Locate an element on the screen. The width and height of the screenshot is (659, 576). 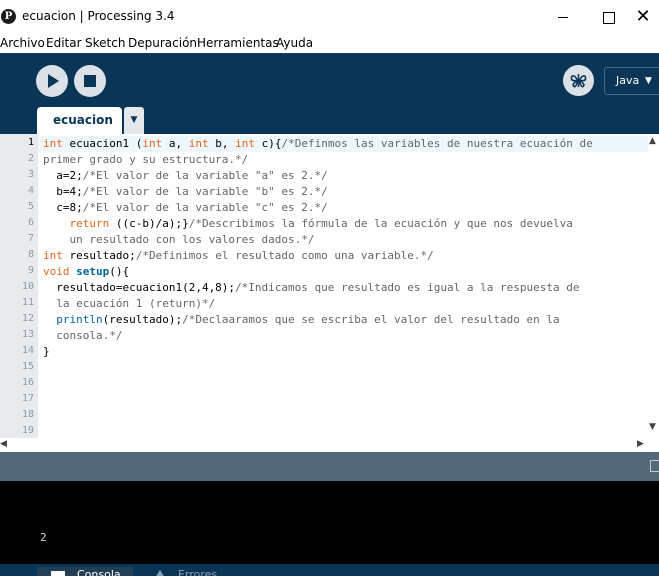
code-token: println is located at coordinates (79, 319).